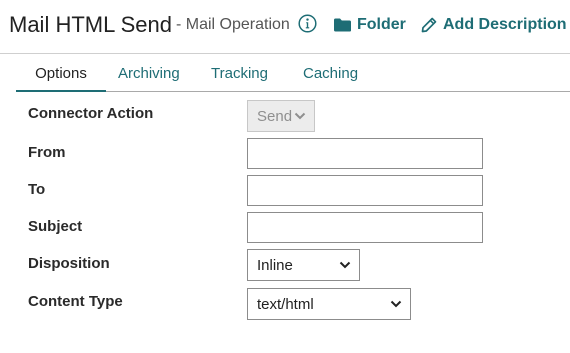 Image resolution: width=570 pixels, height=353 pixels. What do you see at coordinates (233, 24) in the screenshot?
I see `page-subtitle: - Mail Operation` at bounding box center [233, 24].